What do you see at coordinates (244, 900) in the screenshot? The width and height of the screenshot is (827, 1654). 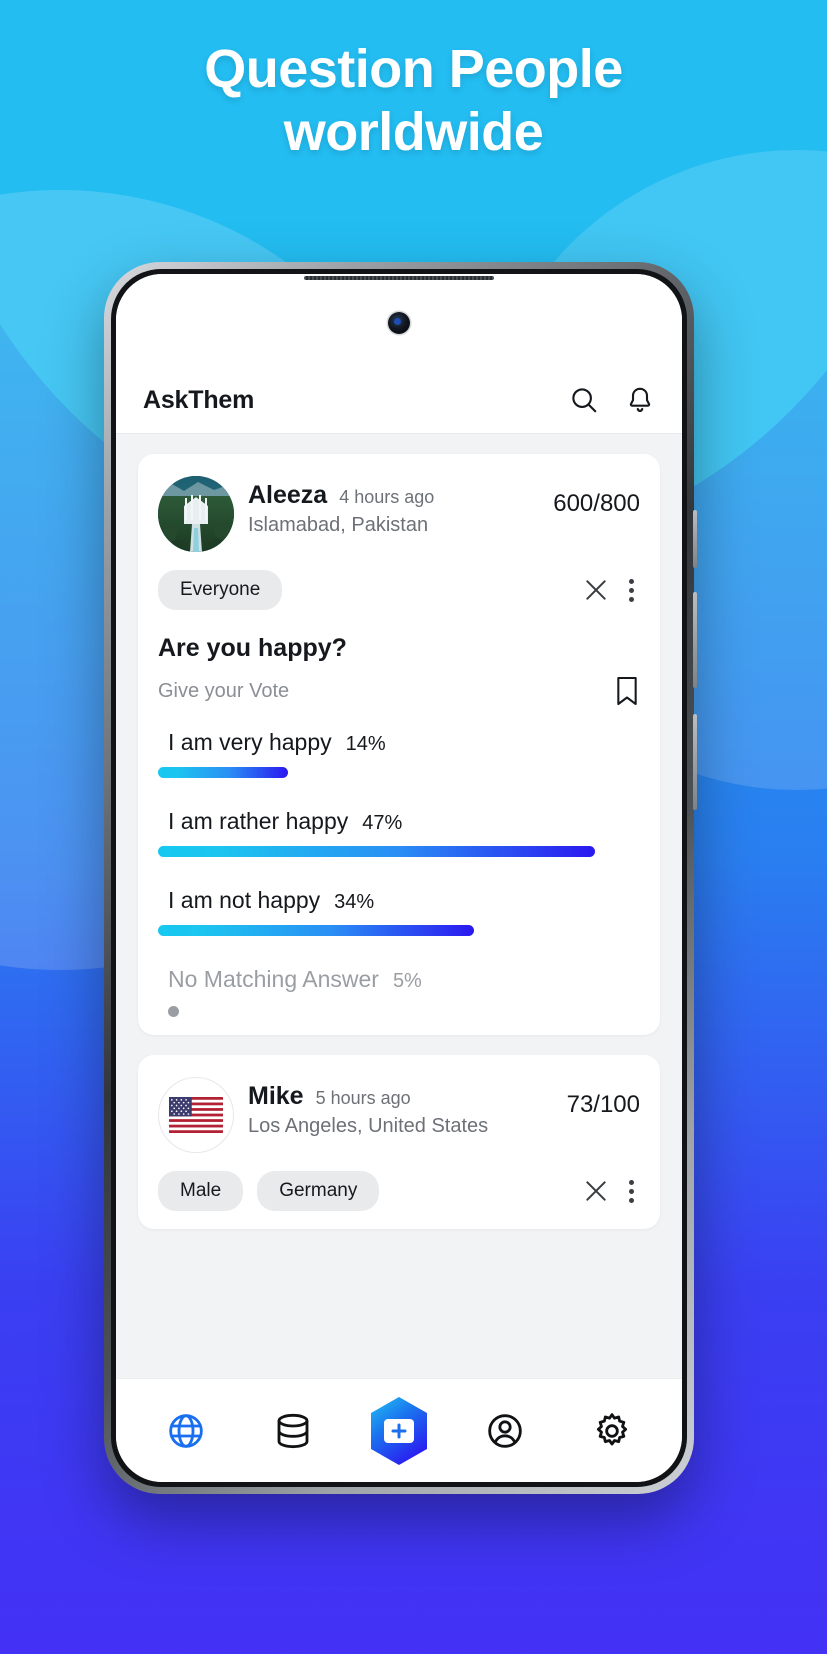 I see `poll-option-label: I am not happy` at bounding box center [244, 900].